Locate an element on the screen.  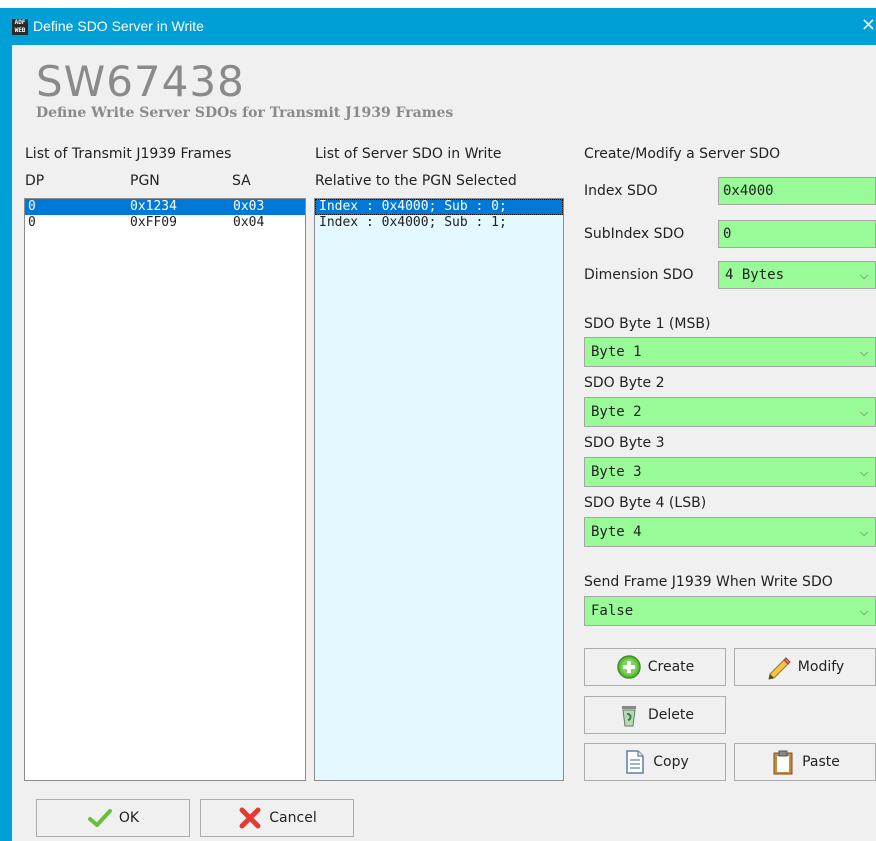
cell-pgn: 0xFF09 is located at coordinates (153, 222).